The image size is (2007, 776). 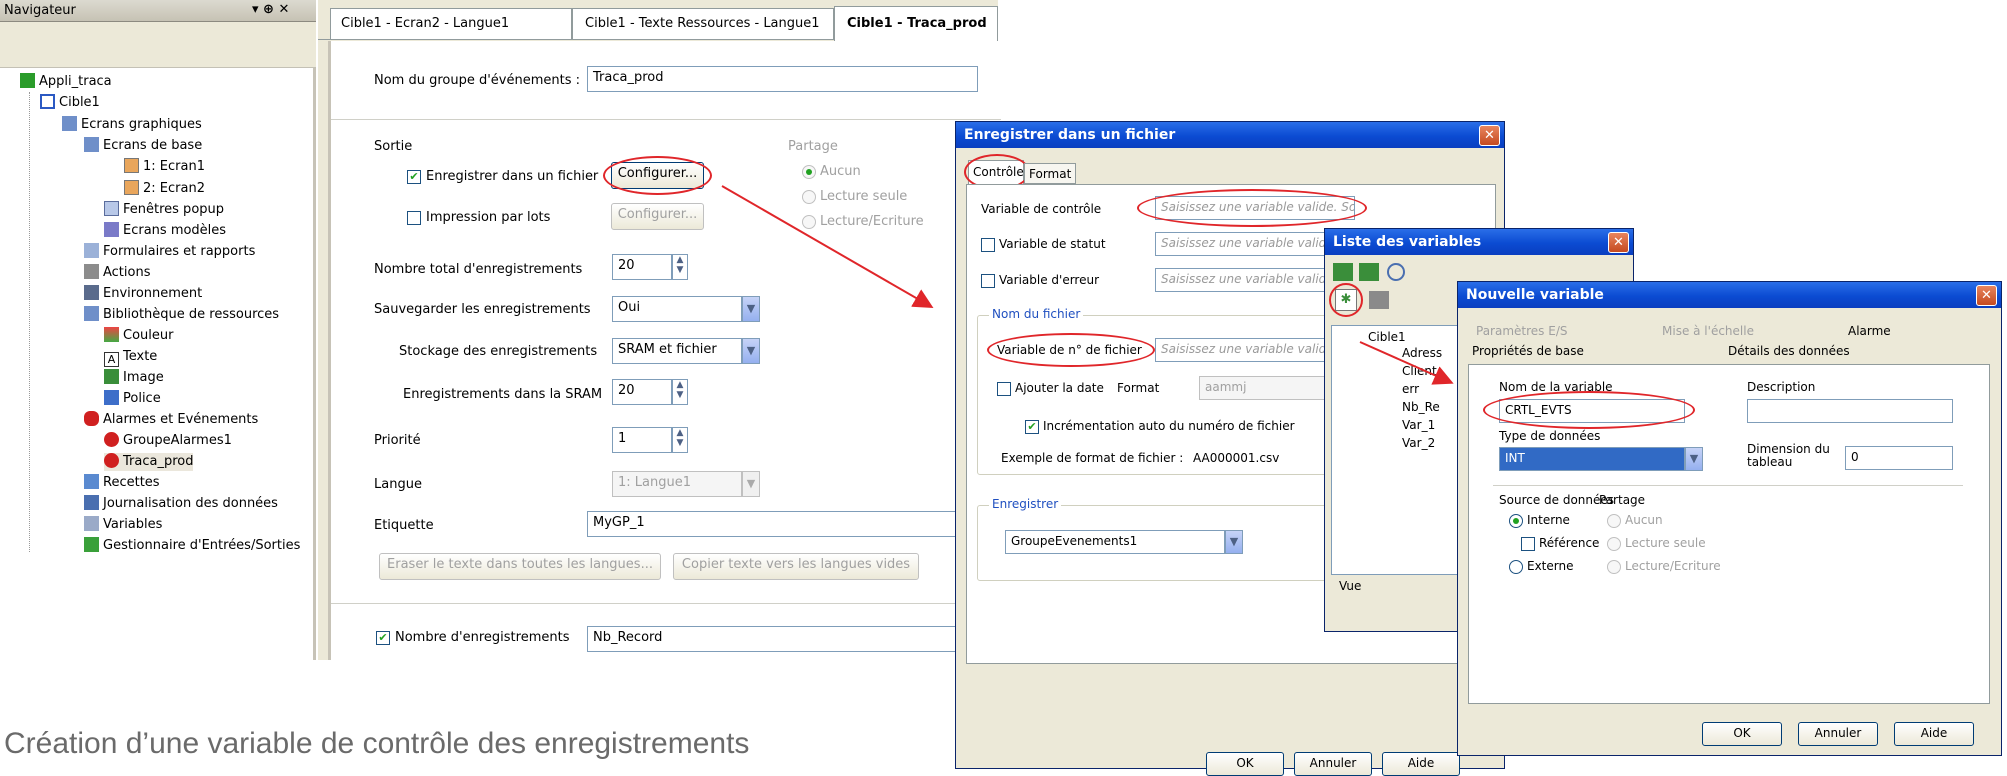 What do you see at coordinates (827, 246) in the screenshot?
I see `arrow-configure-to-dialog` at bounding box center [827, 246].